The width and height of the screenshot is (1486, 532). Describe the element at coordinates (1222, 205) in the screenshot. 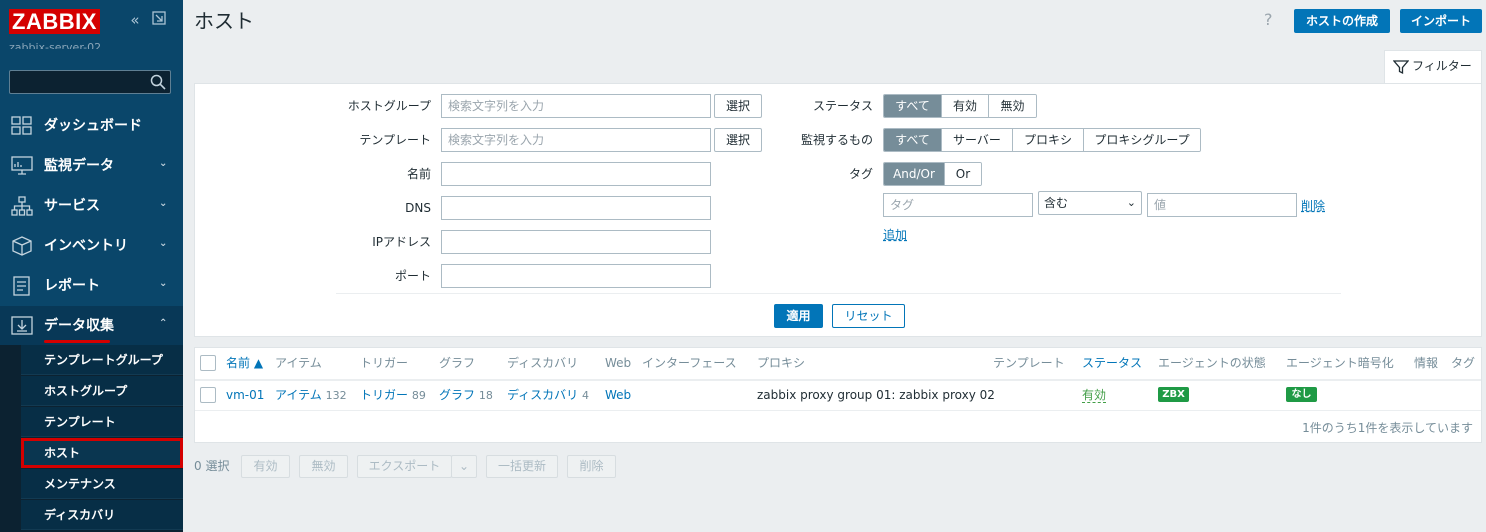

I see `tag-value-input: 値` at that location.